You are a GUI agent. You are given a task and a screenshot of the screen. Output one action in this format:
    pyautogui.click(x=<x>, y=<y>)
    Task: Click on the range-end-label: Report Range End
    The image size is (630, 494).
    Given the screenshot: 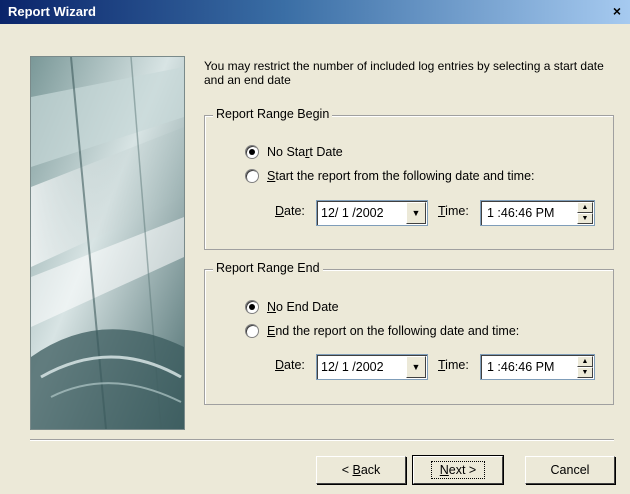 What is the action you would take?
    pyautogui.click(x=268, y=268)
    